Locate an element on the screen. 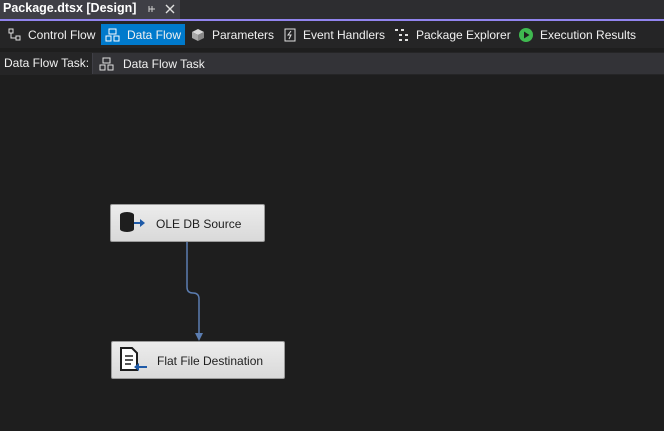 The width and height of the screenshot is (664, 431). event-handlers-icon is located at coordinates (290, 34).